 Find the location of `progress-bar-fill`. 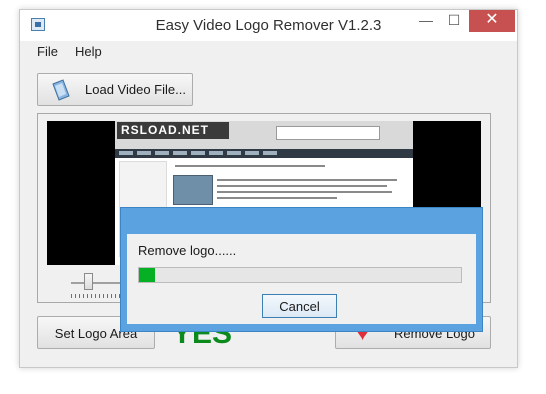

progress-bar-fill is located at coordinates (147, 275).